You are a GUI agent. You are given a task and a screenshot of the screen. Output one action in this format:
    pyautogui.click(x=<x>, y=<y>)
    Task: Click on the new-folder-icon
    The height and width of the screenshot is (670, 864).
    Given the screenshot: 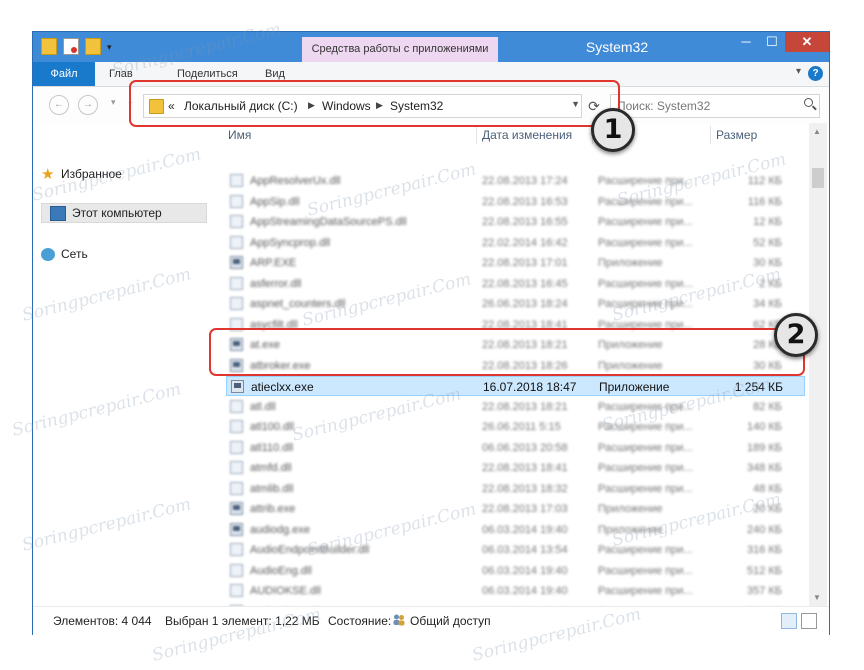 What is the action you would take?
    pyautogui.click(x=93, y=46)
    